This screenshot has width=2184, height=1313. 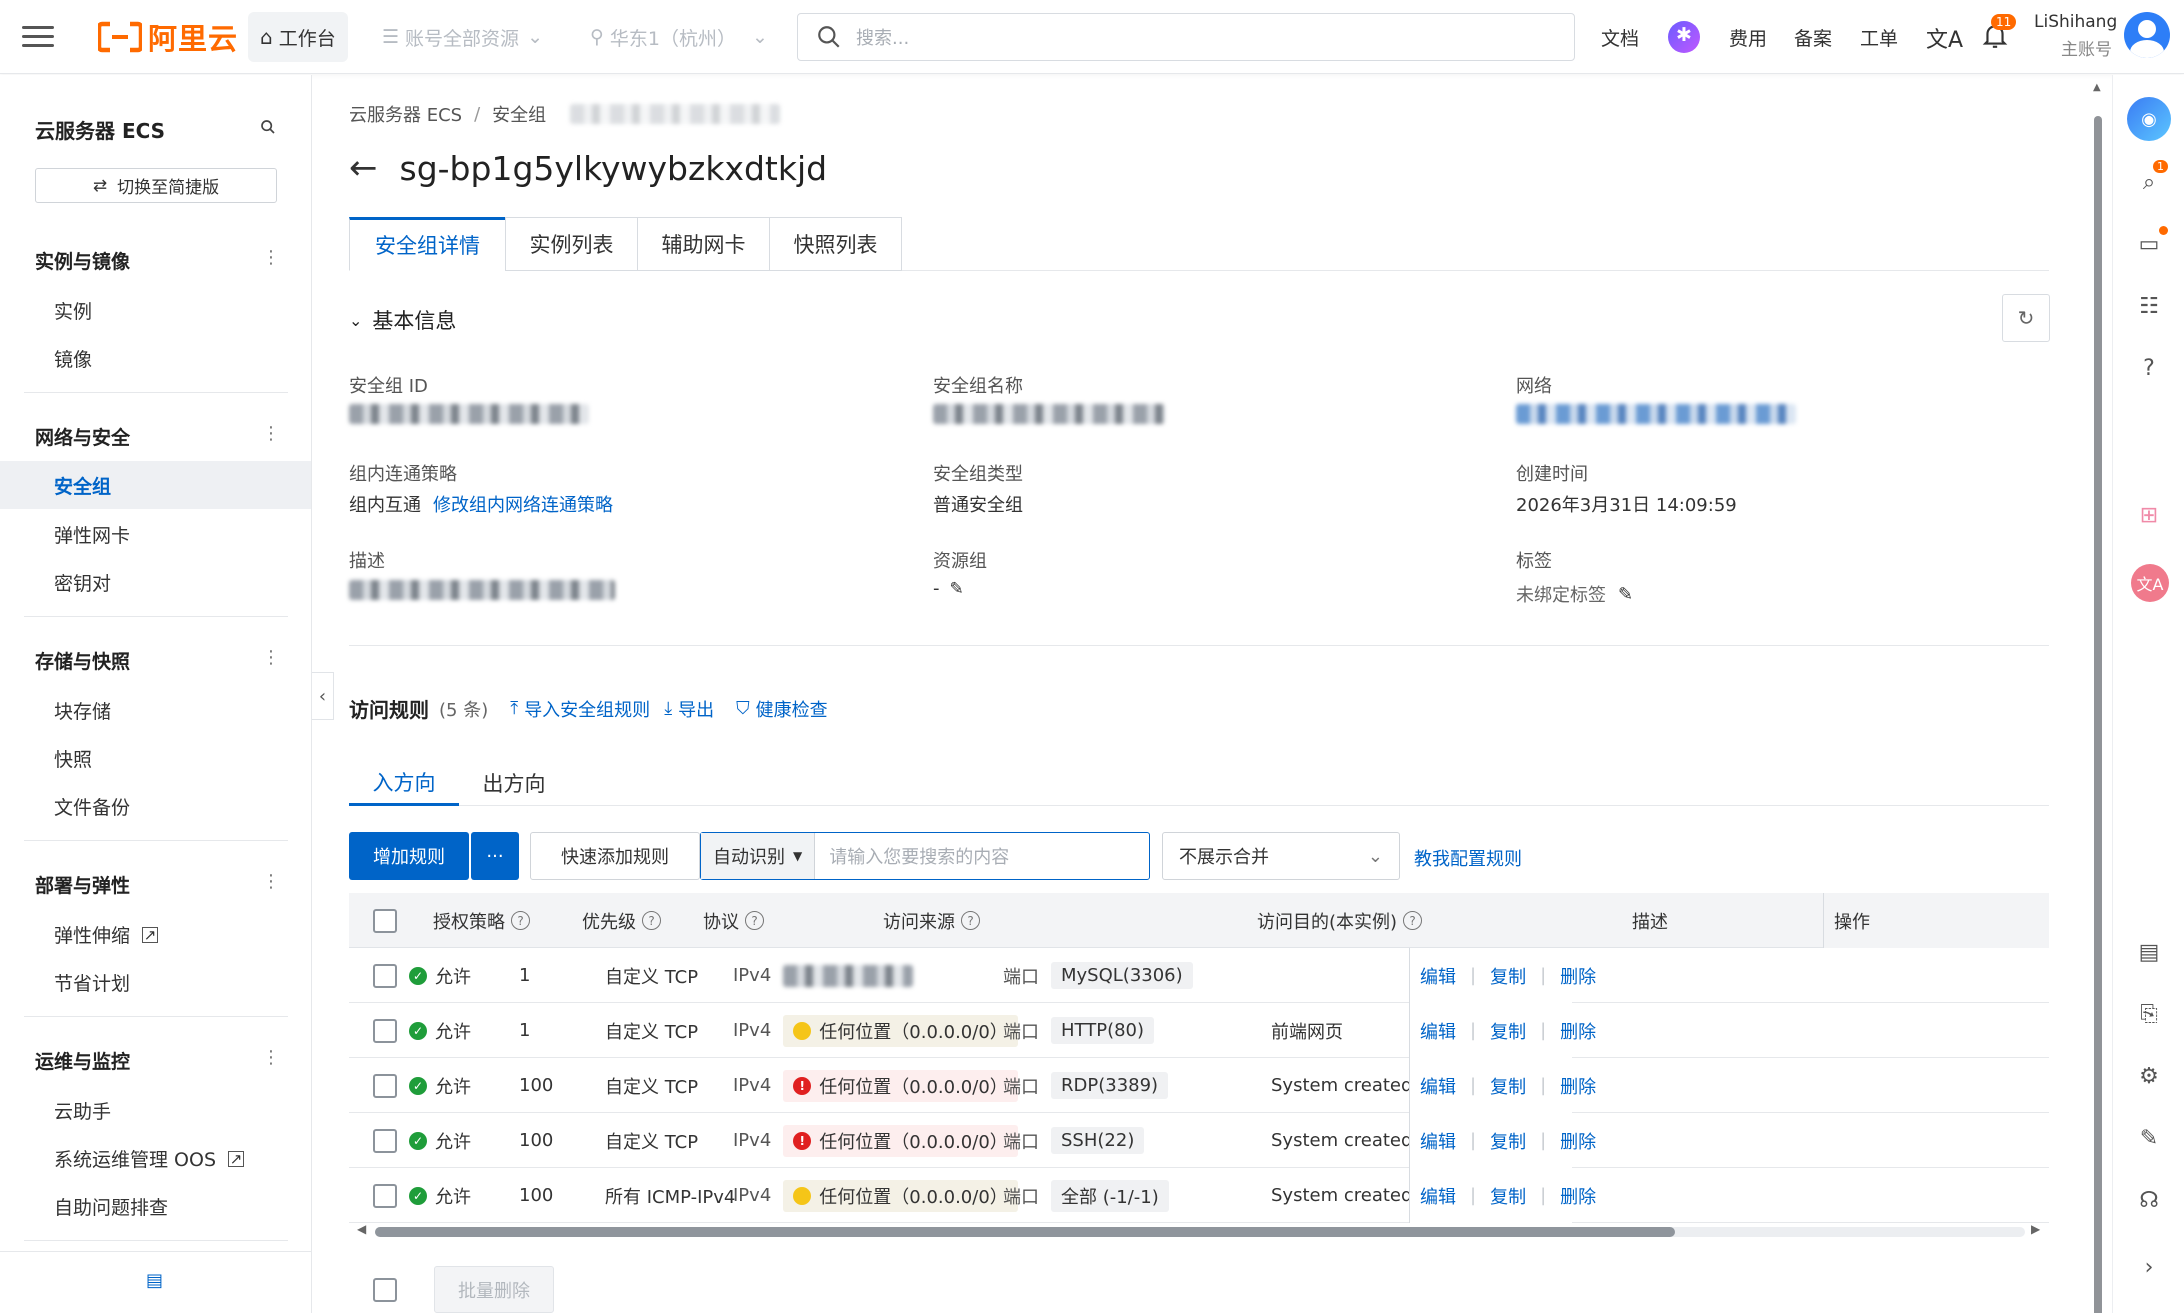 I want to click on document-icon: ▤, so click(x=2149, y=952).